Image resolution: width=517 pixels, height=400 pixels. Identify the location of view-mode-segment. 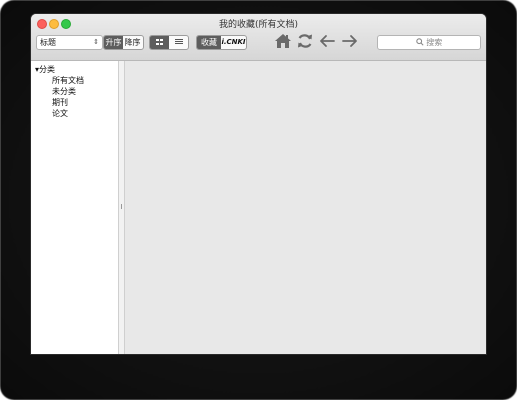
(169, 42).